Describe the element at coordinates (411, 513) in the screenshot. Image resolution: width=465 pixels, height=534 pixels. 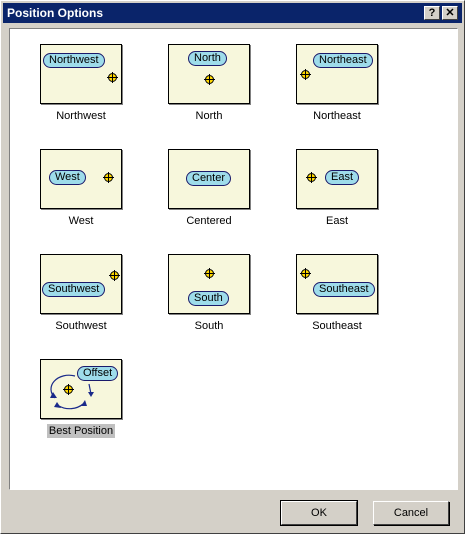
I see `cancel-button: Cancel` at that location.